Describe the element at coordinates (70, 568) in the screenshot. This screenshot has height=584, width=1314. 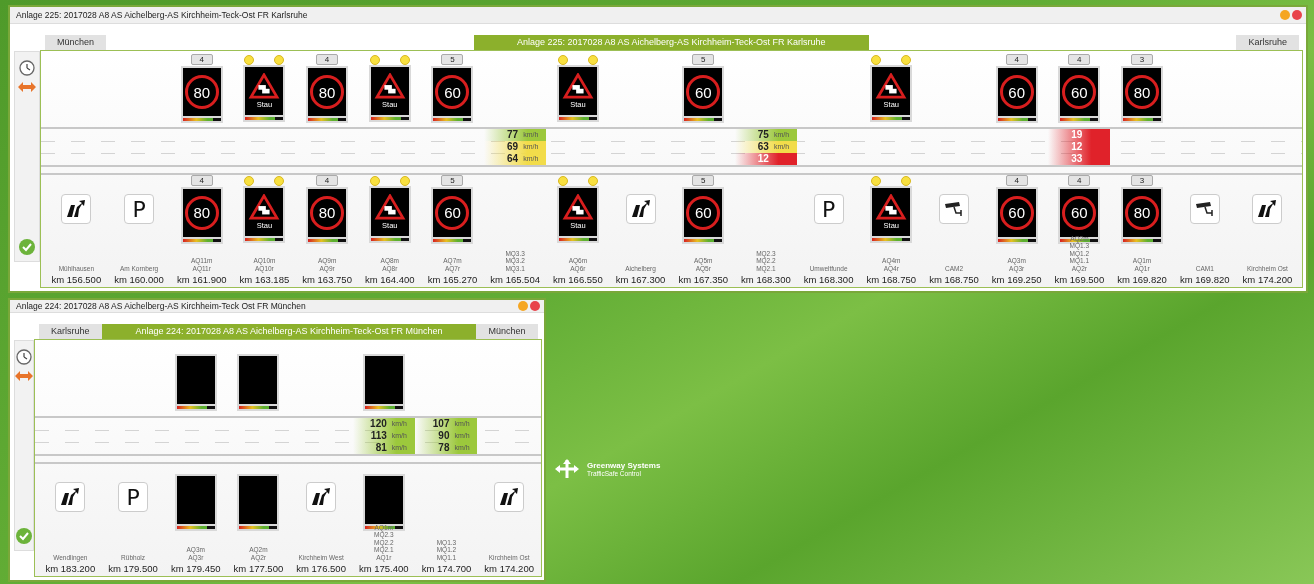
I see `kilometer-label: km 183.200` at that location.